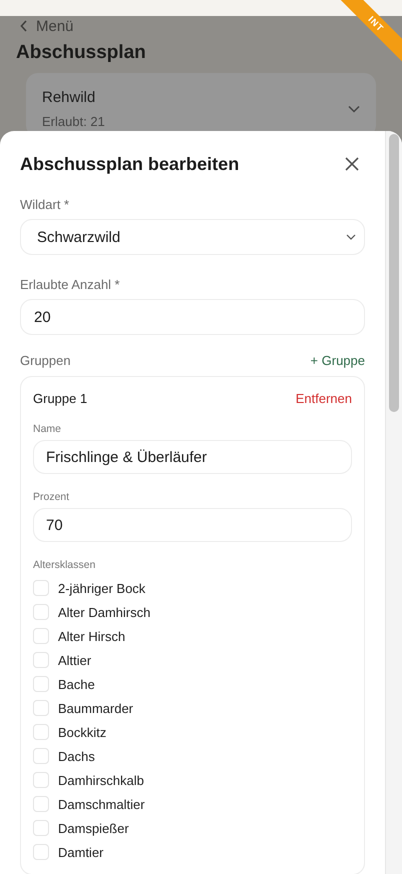  I want to click on scrollbar-thumb, so click(394, 273).